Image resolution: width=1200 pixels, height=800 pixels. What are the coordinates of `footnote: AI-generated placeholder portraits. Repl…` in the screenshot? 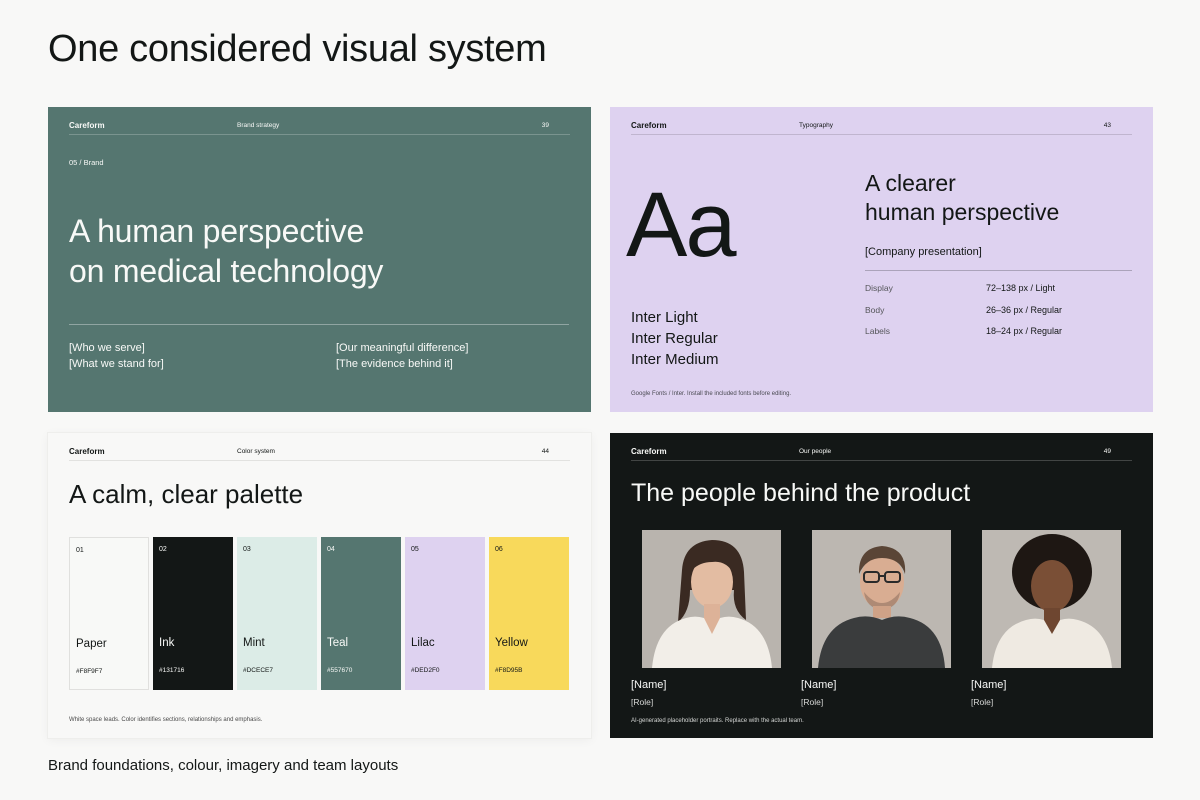 It's located at (717, 721).